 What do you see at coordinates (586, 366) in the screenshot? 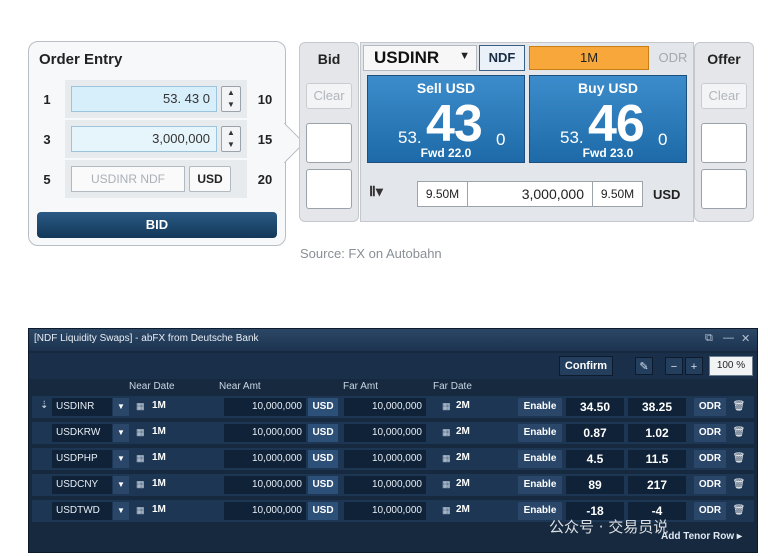
I see `confirm-button: Confirm` at bounding box center [586, 366].